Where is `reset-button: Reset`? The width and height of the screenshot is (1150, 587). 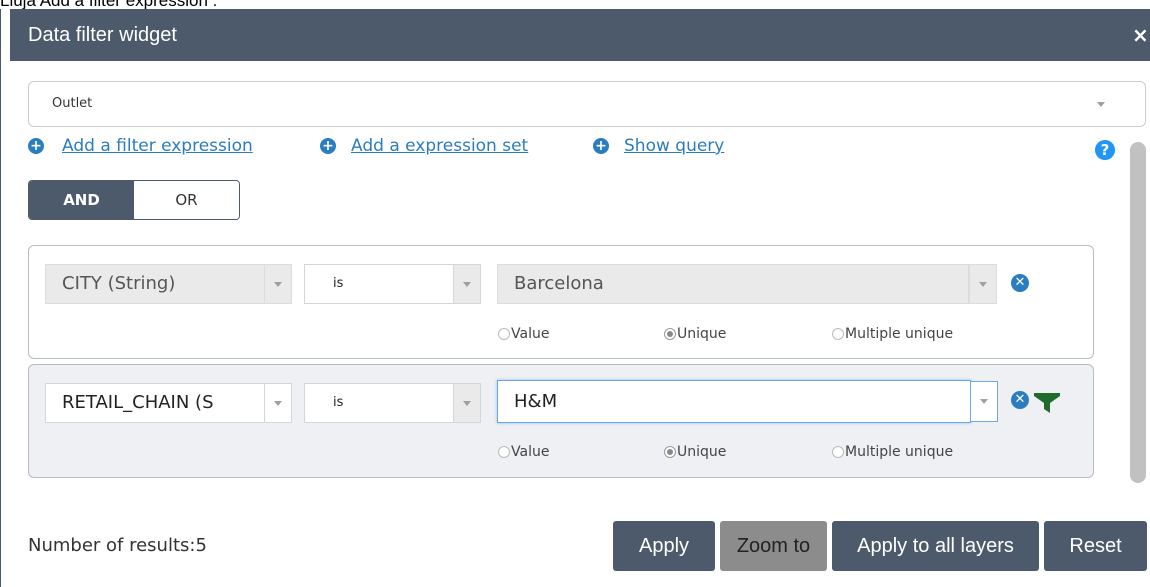
reset-button: Reset is located at coordinates (1095, 546).